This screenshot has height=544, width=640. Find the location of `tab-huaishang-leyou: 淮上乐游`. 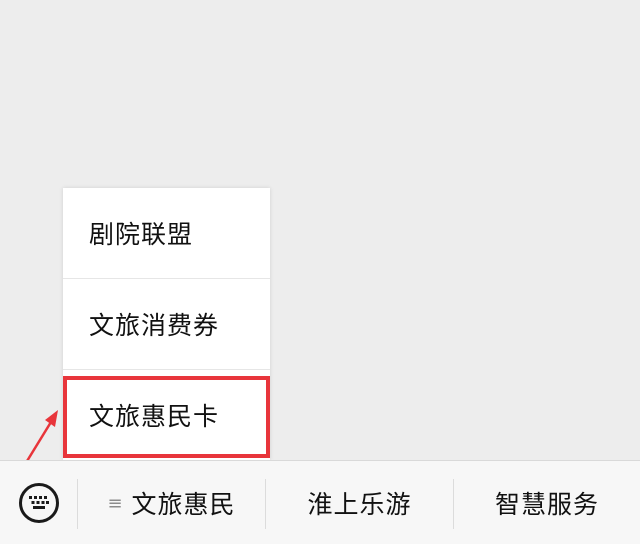

tab-huaishang-leyou: 淮上乐游 is located at coordinates (359, 502).